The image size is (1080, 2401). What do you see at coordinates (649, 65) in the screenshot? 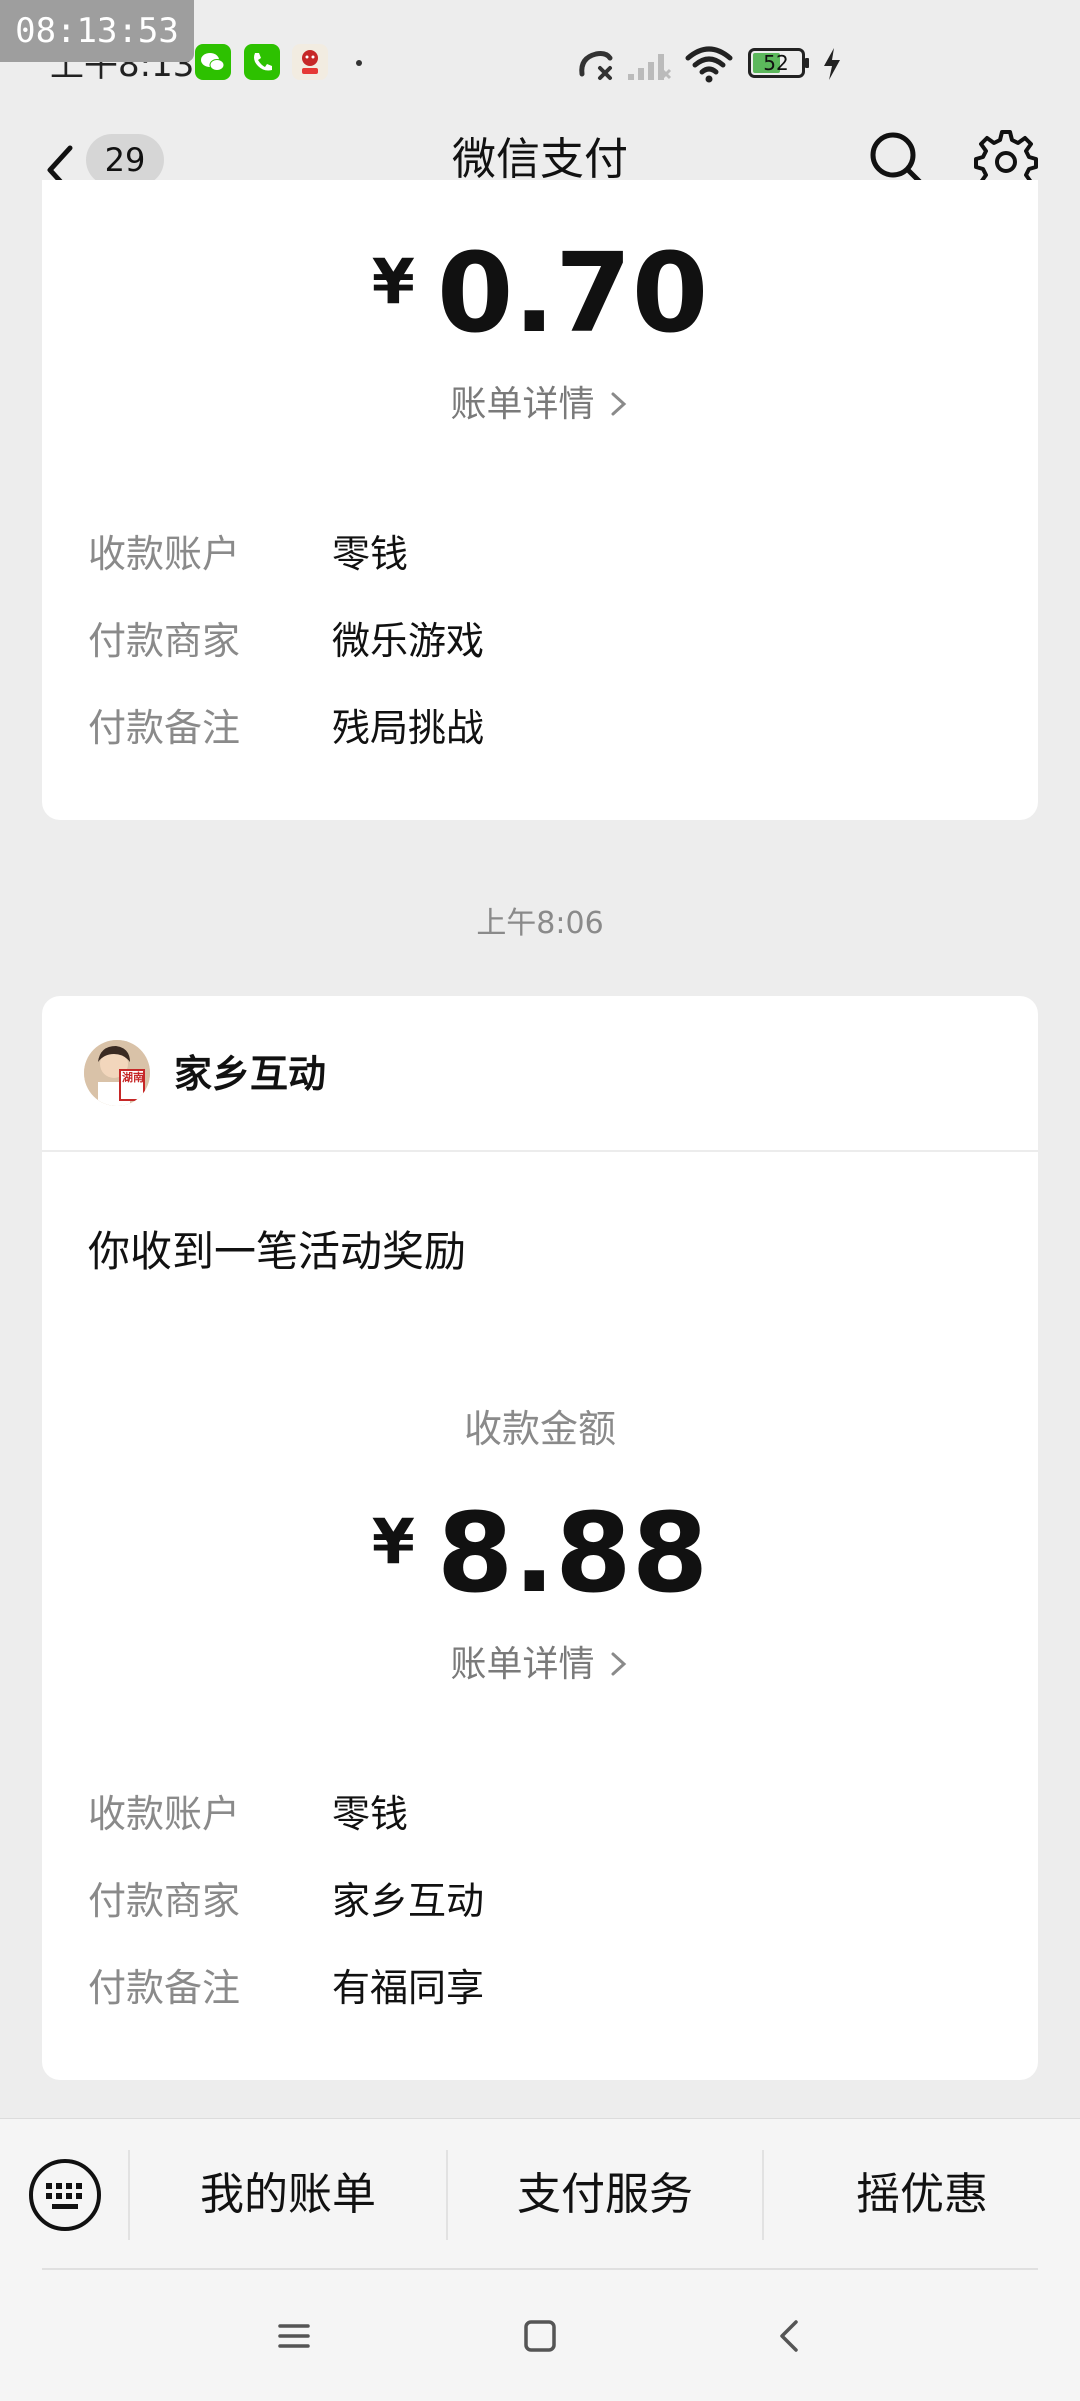
I see `signal-icon` at bounding box center [649, 65].